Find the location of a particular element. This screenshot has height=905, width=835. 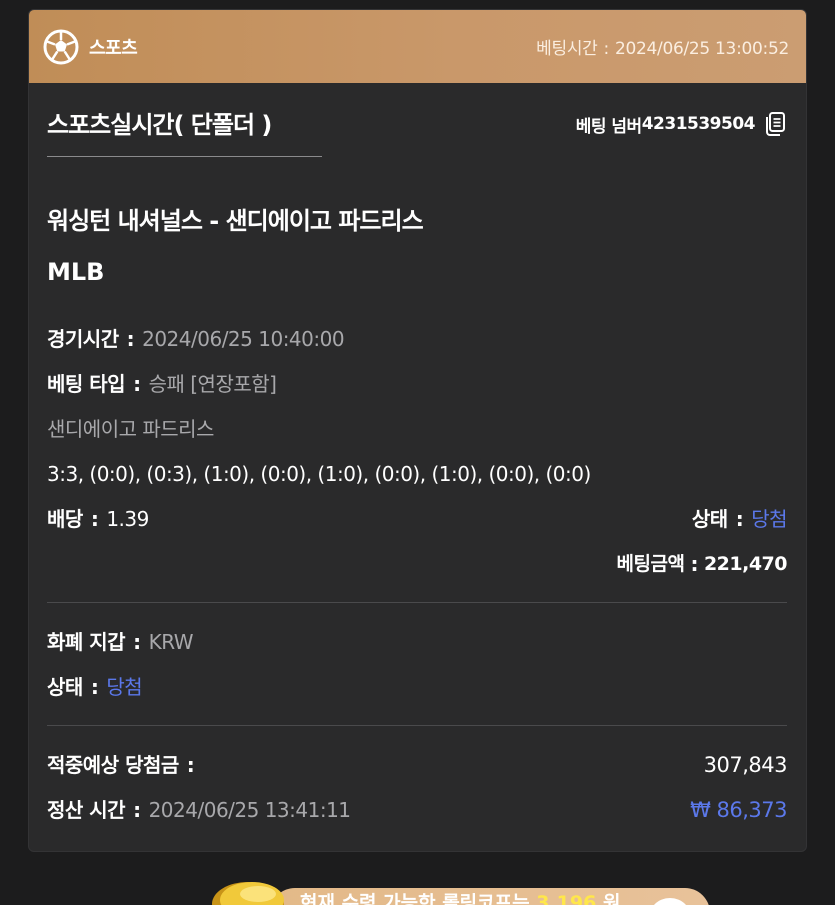

card-header: 스포츠 베팅시간:2024/06/25 13:00:52 is located at coordinates (417, 46).